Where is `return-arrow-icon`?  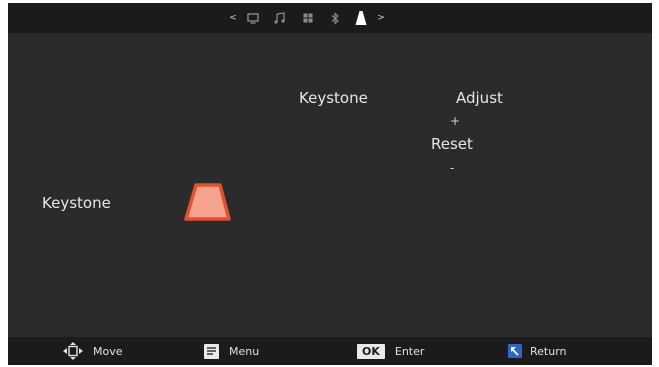
return-arrow-icon is located at coordinates (515, 351).